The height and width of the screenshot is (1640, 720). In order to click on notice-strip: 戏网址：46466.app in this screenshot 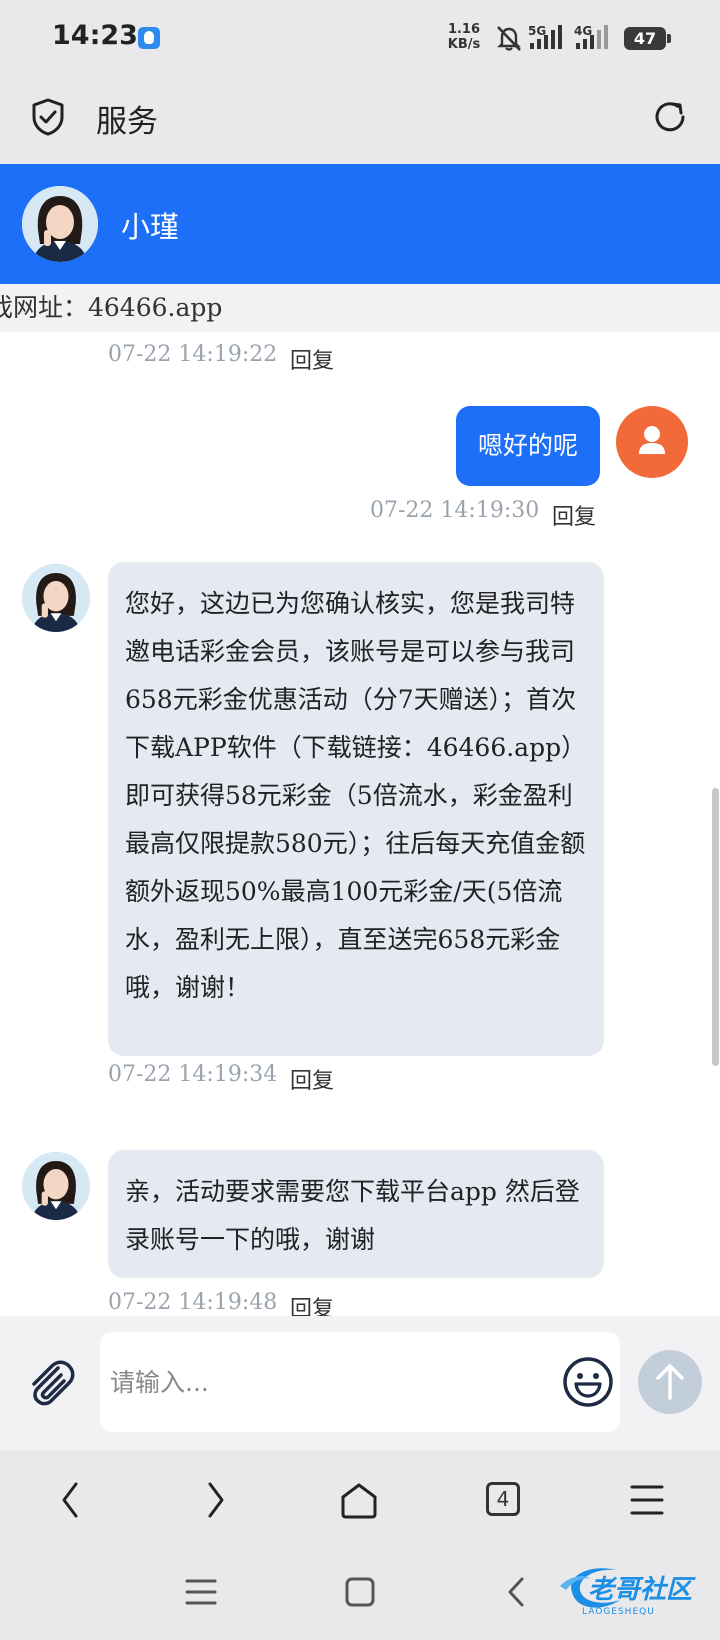, I will do `click(360, 308)`.